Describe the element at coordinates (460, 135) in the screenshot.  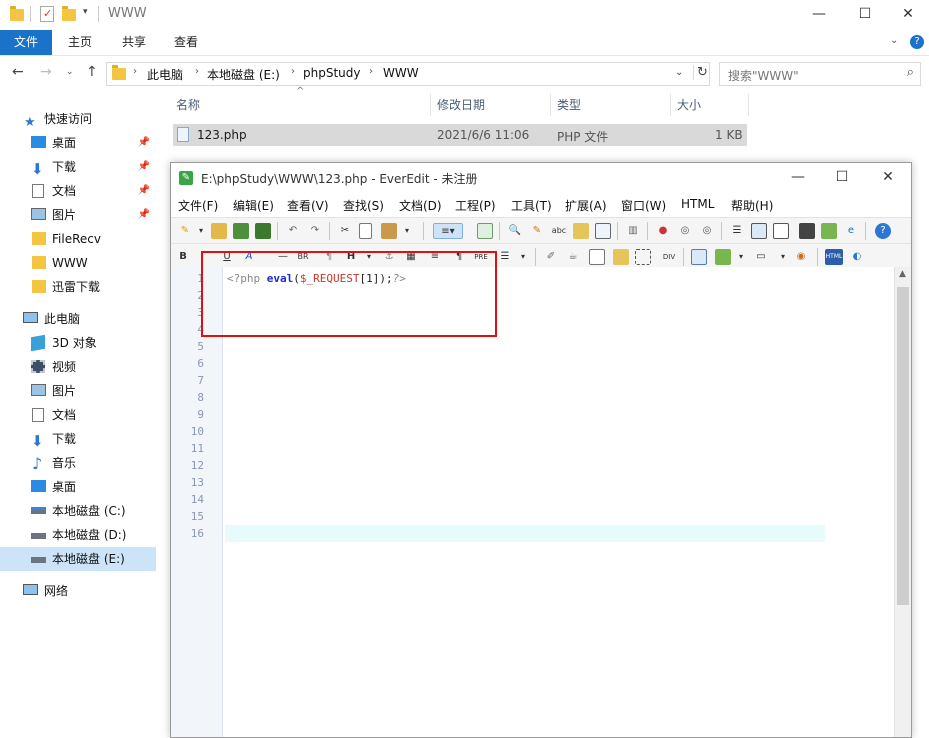
I see `file-row: 123.php 2021/6/6 11:06 PHP 文件 1 KB` at that location.